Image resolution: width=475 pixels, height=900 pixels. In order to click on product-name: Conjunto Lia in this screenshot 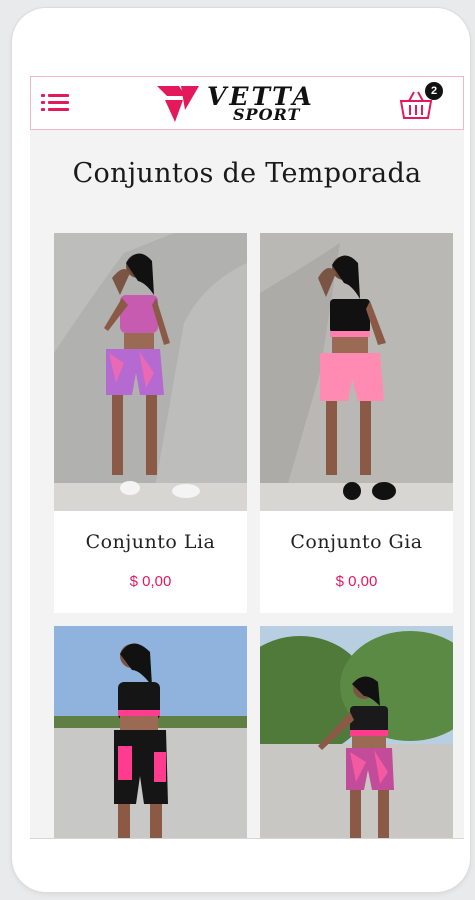, I will do `click(150, 542)`.